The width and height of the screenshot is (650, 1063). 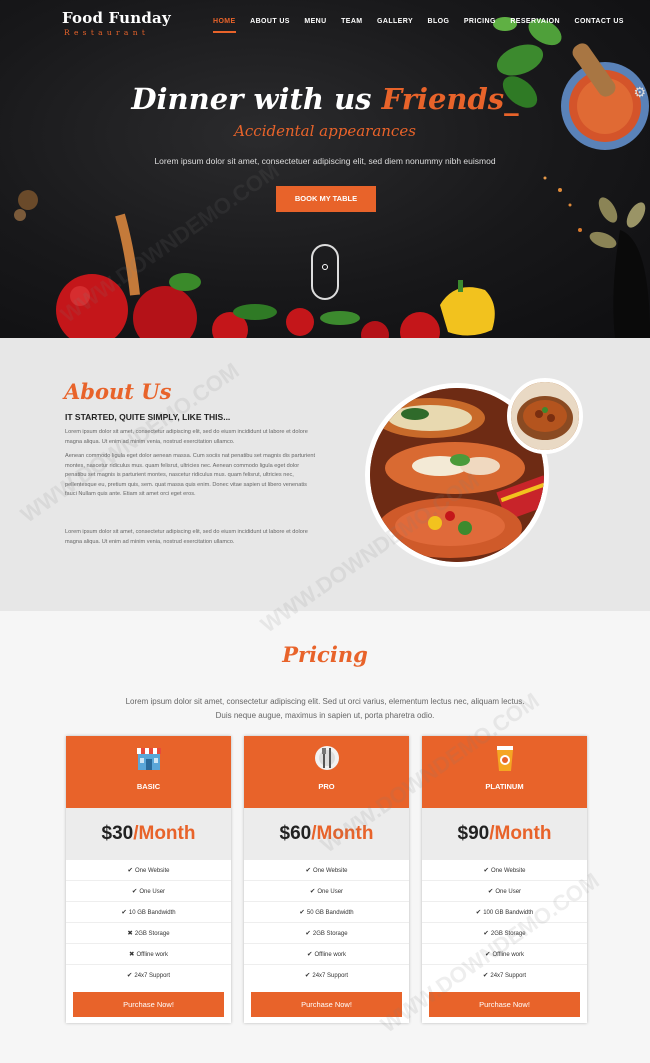 I want to click on nav-item-gallery: GALLERY, so click(x=395, y=21).